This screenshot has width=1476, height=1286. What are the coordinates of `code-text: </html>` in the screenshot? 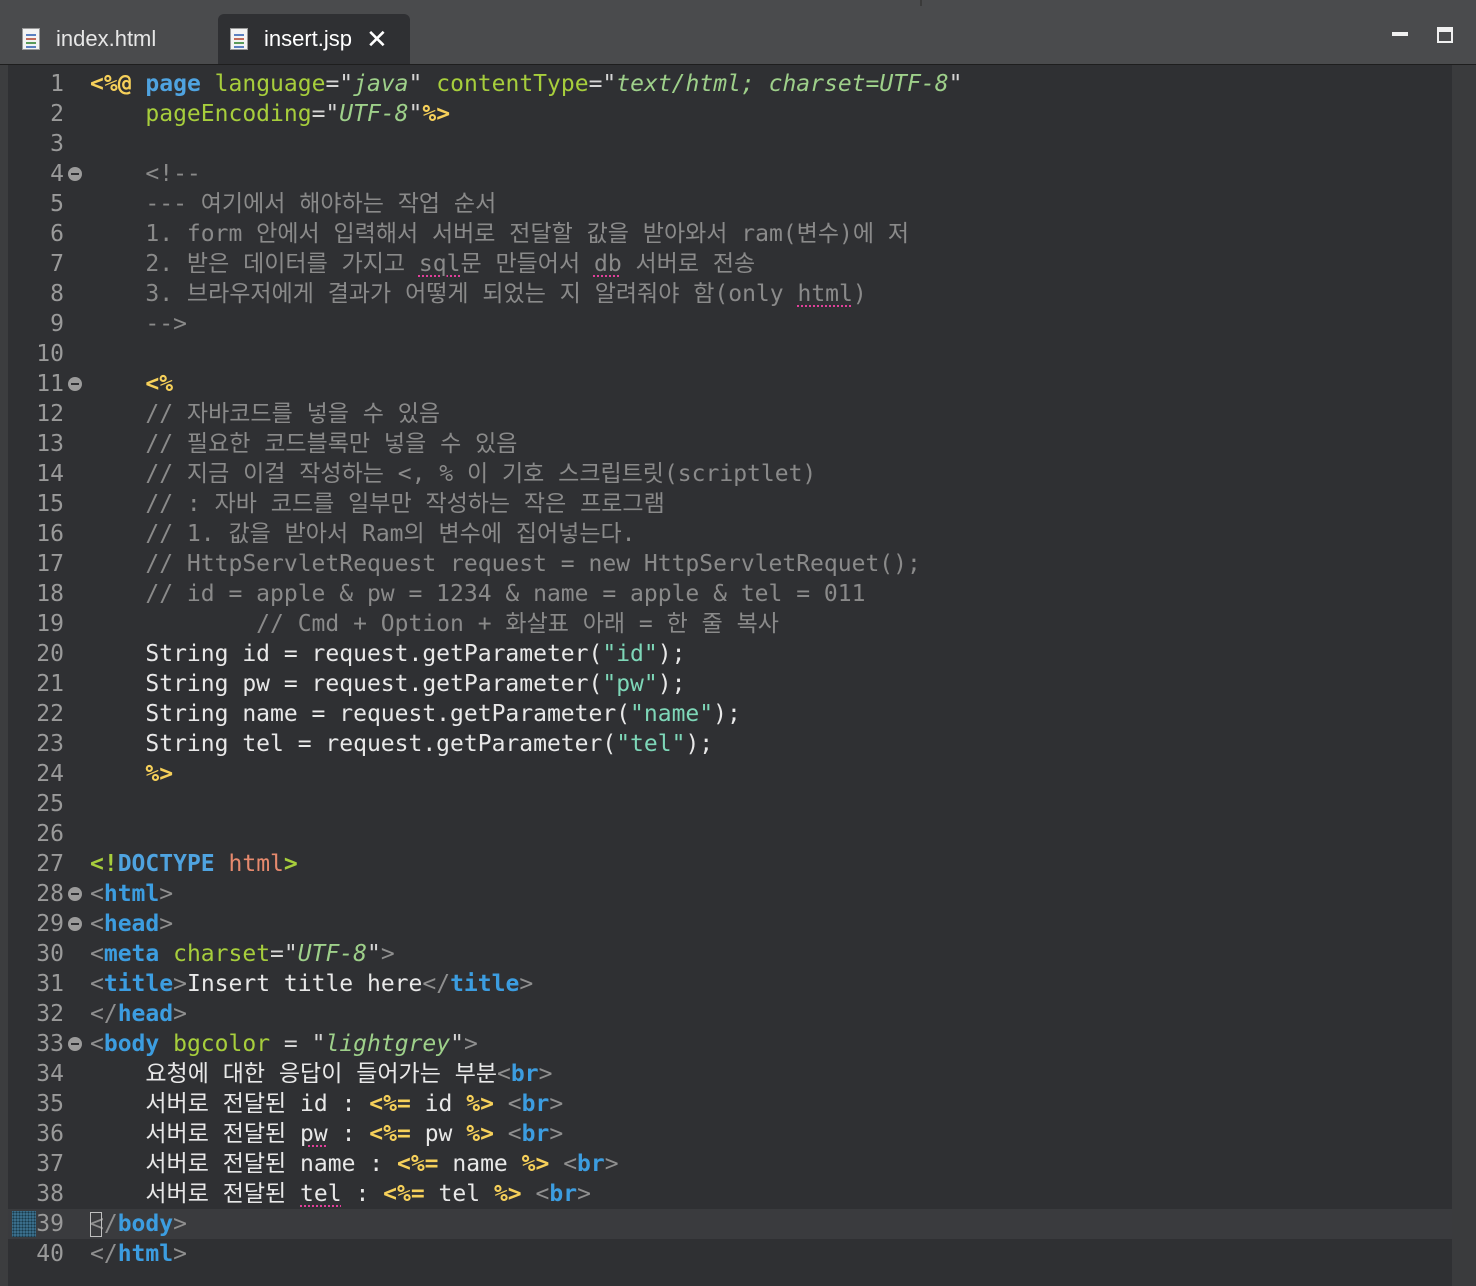 It's located at (138, 1254).